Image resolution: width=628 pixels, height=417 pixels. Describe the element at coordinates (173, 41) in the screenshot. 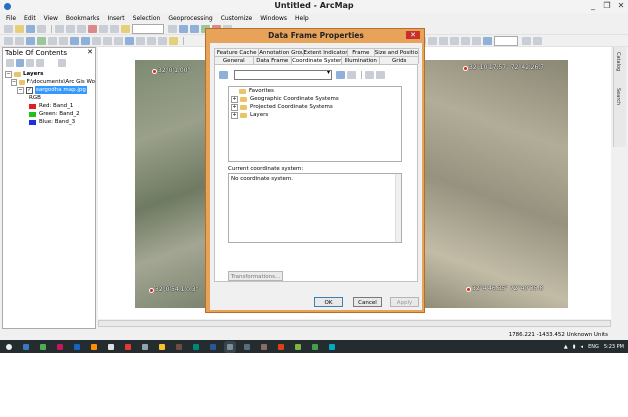

I see `html-popup-icon` at that location.